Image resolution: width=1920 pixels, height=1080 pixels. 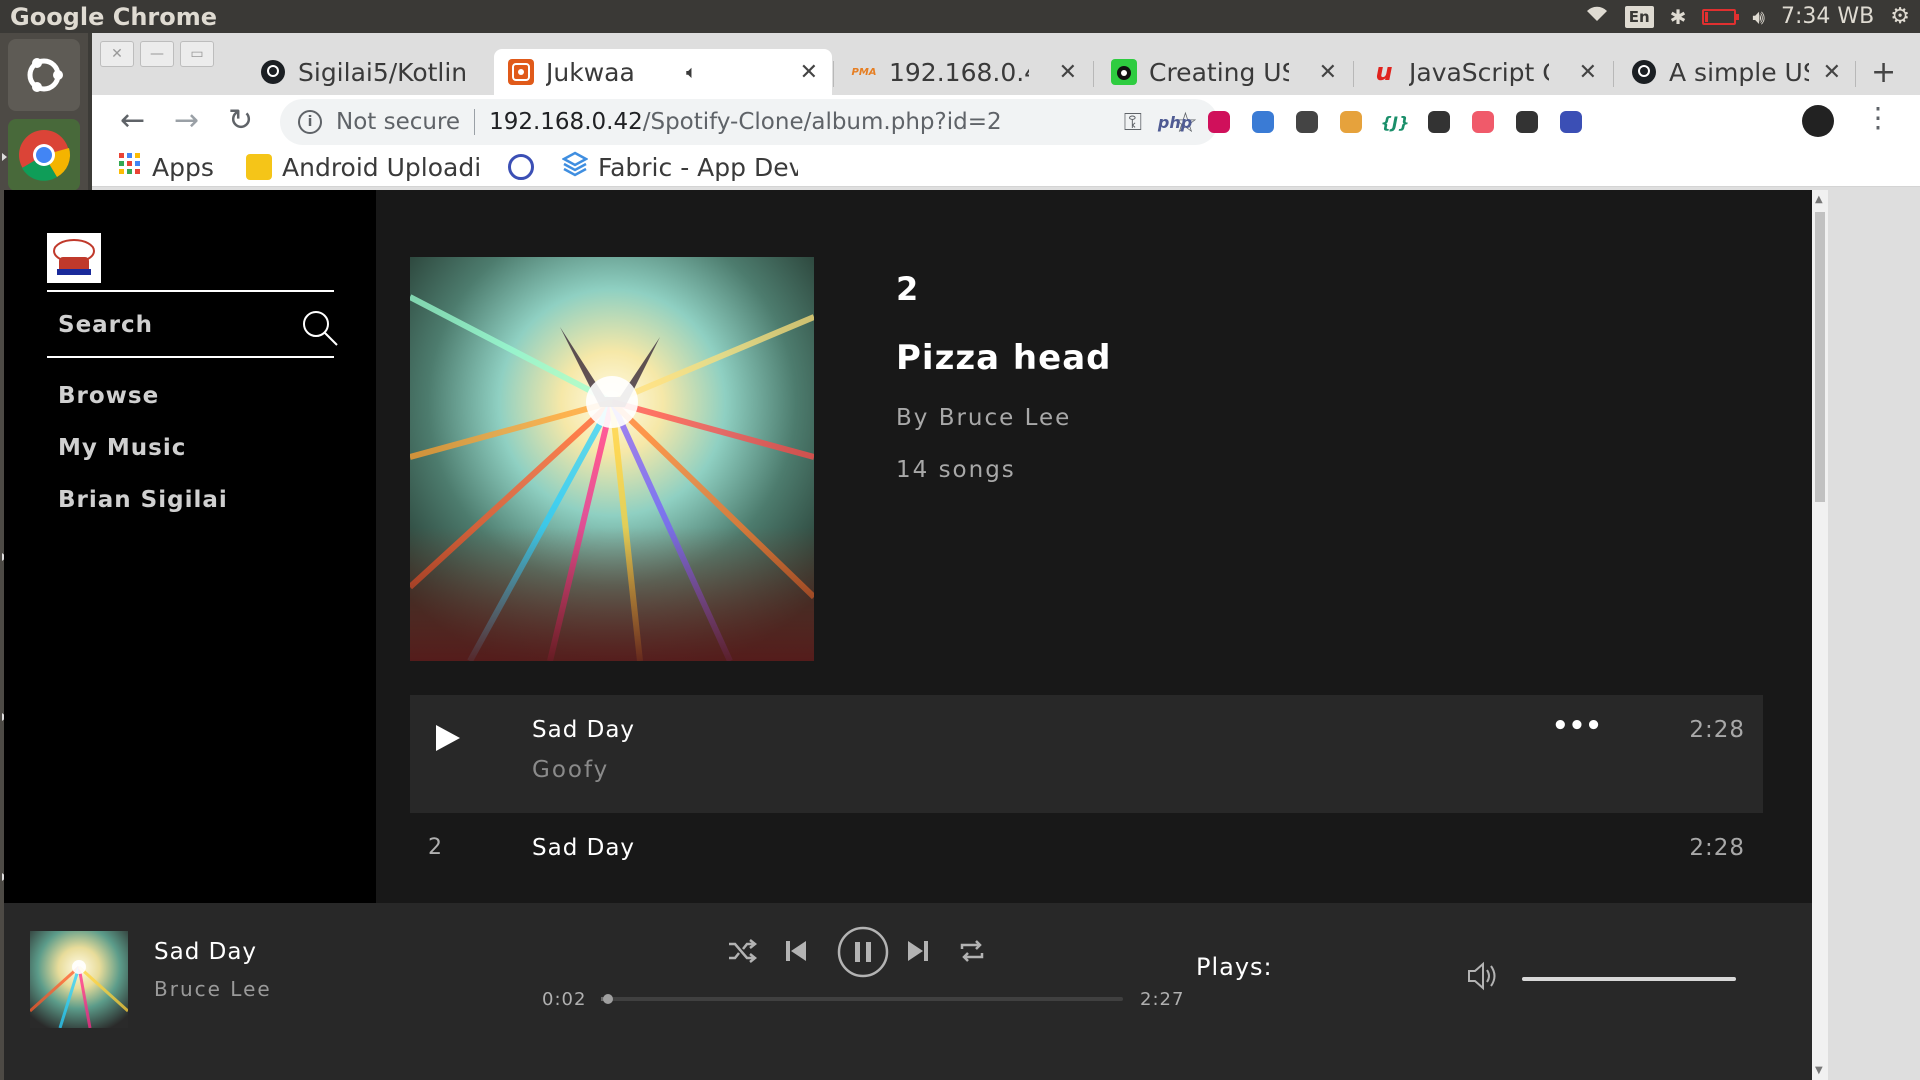 What do you see at coordinates (1678, 17) in the screenshot?
I see `bluetooth-icon: ✱` at bounding box center [1678, 17].